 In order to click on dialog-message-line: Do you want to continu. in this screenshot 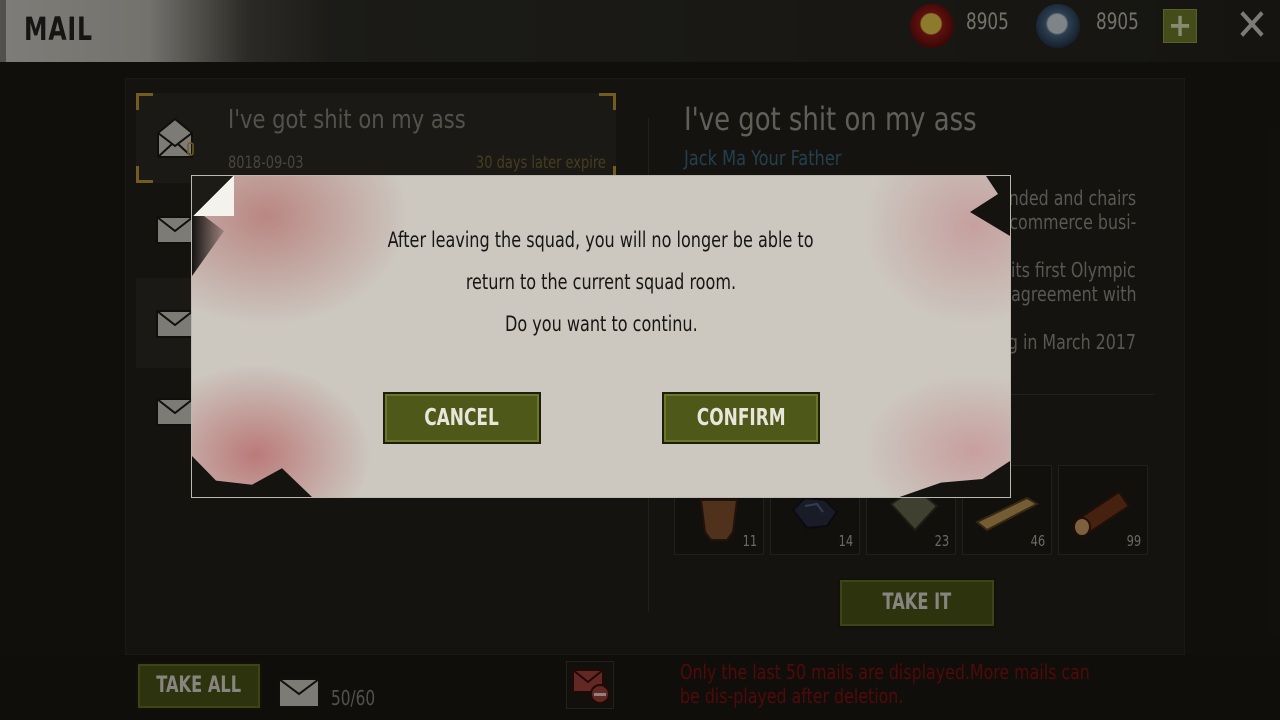, I will do `click(601, 324)`.